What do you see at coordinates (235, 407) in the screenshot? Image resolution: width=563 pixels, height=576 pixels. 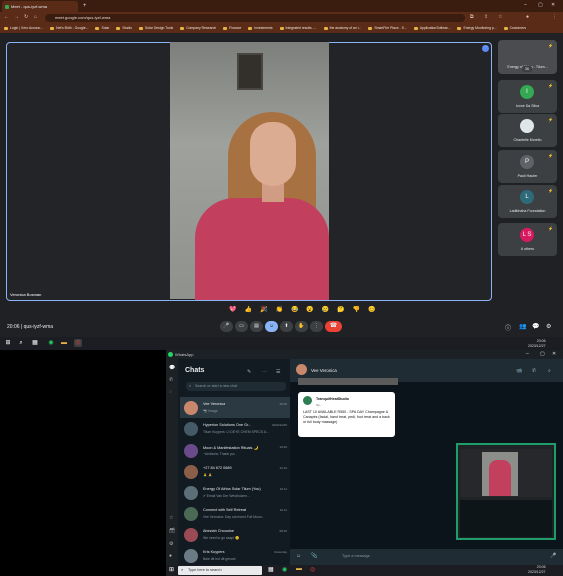 I see `chat-list-item: Vee Veronica 📷 Image 20:06` at bounding box center [235, 407].